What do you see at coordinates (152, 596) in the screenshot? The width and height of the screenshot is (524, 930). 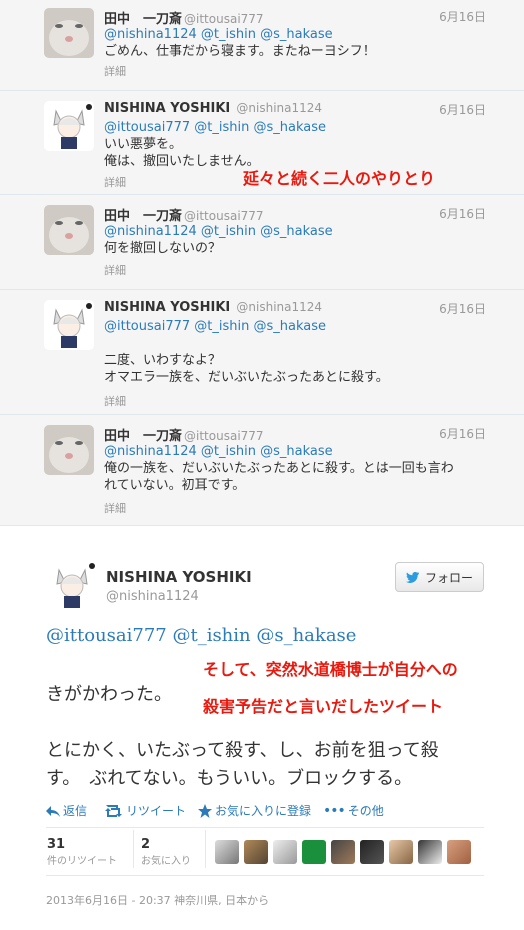 I see `main-author-handle: @nishina1124` at bounding box center [152, 596].